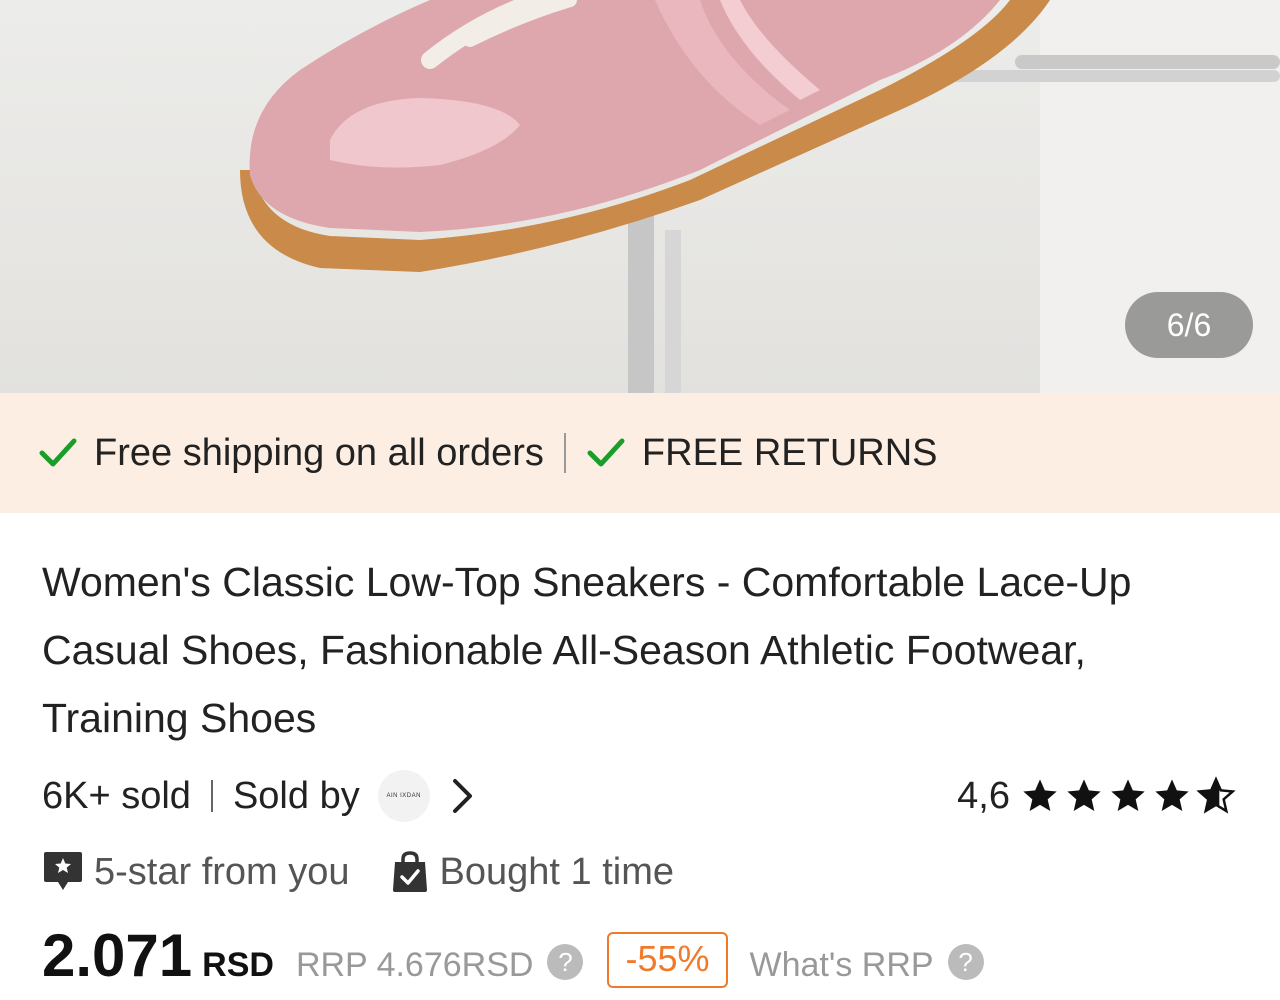 The height and width of the screenshot is (1000, 1280). What do you see at coordinates (789, 452) in the screenshot?
I see `free-returns-text: FREE RETURNS` at bounding box center [789, 452].